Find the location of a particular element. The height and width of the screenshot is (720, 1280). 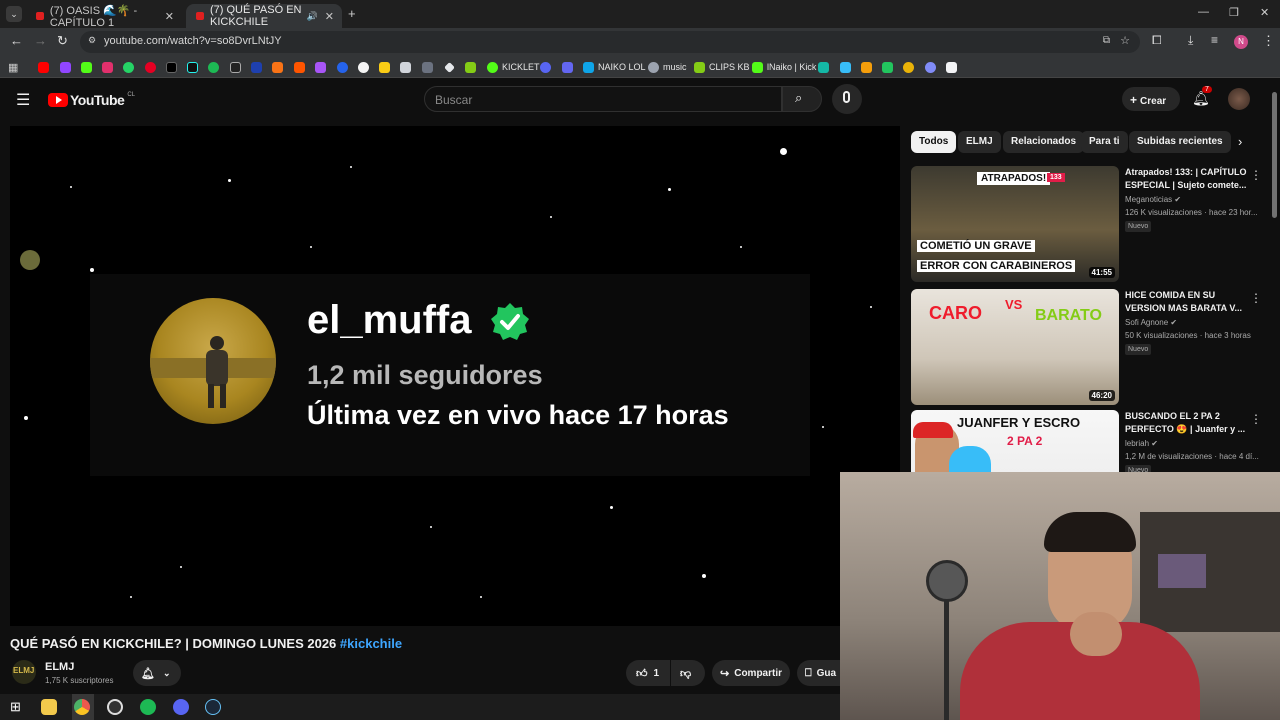

bookmark-music: music is located at coordinates (667, 67).